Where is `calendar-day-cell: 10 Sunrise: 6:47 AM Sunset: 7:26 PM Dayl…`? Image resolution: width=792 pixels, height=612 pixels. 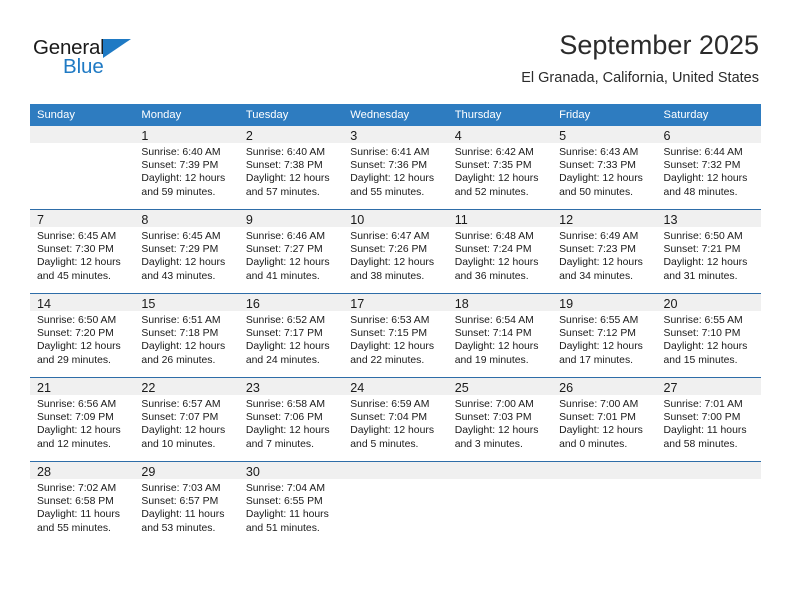
calendar-day-cell: 10 Sunrise: 6:47 AM Sunset: 7:26 PM Dayl… is located at coordinates (395, 251).